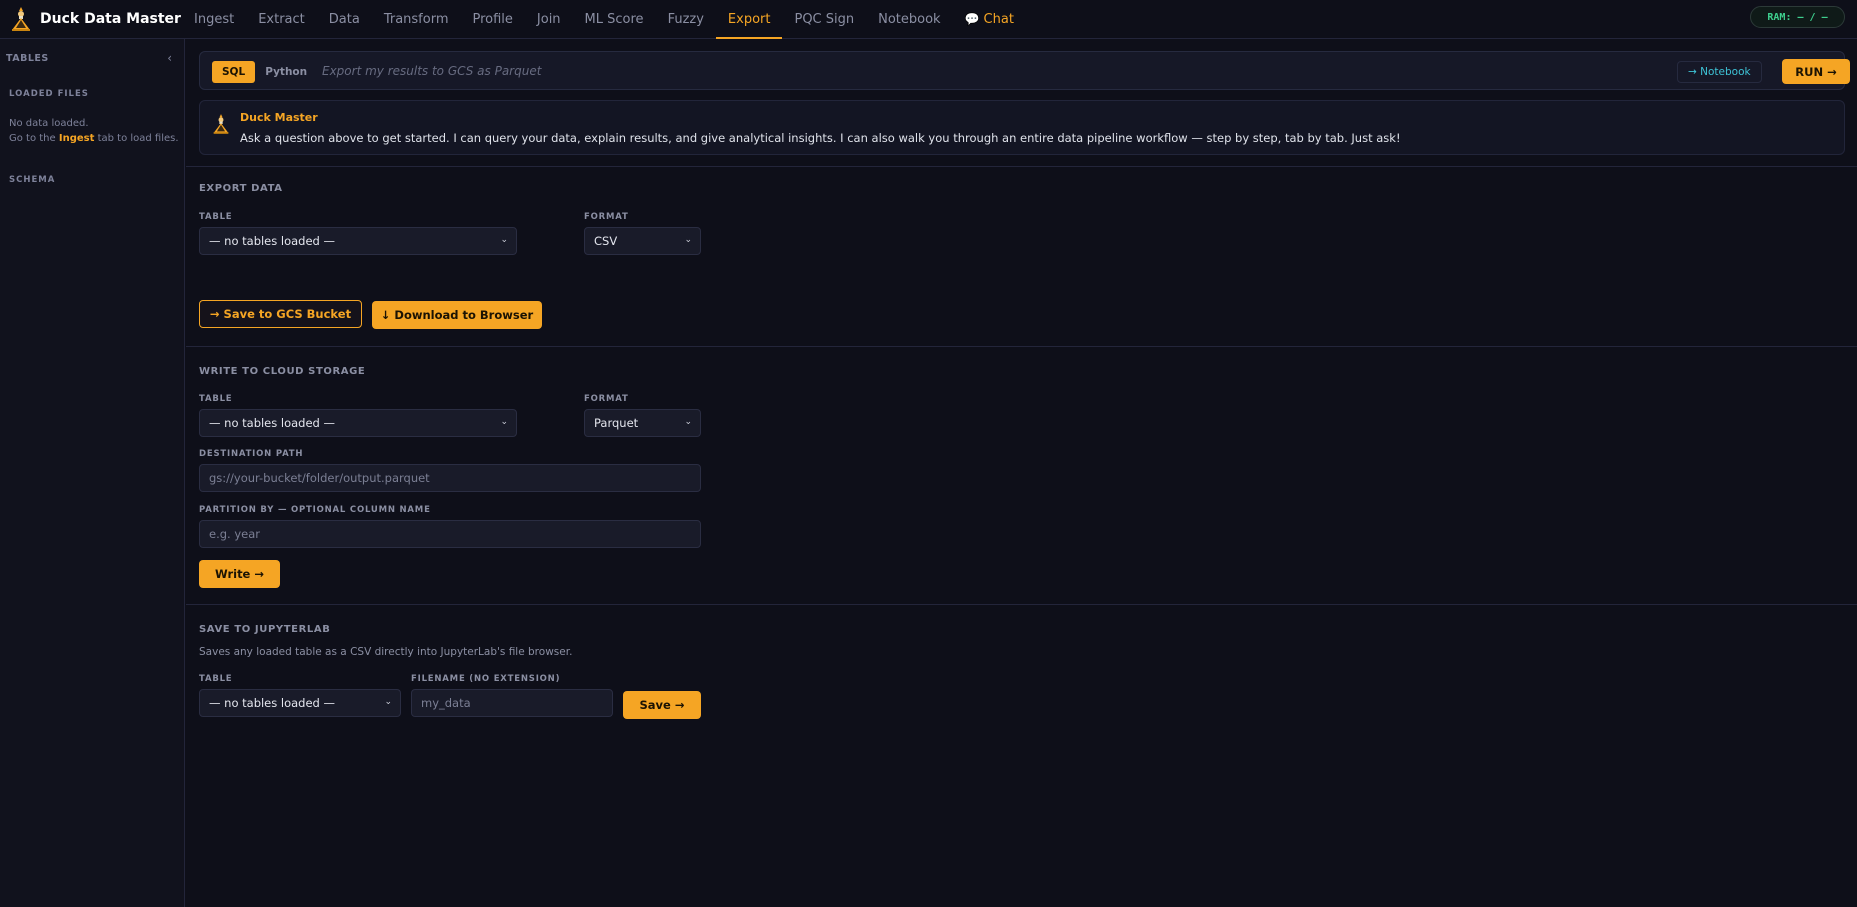 This screenshot has width=1857, height=907. I want to click on export-table-label: TABLE, so click(216, 217).